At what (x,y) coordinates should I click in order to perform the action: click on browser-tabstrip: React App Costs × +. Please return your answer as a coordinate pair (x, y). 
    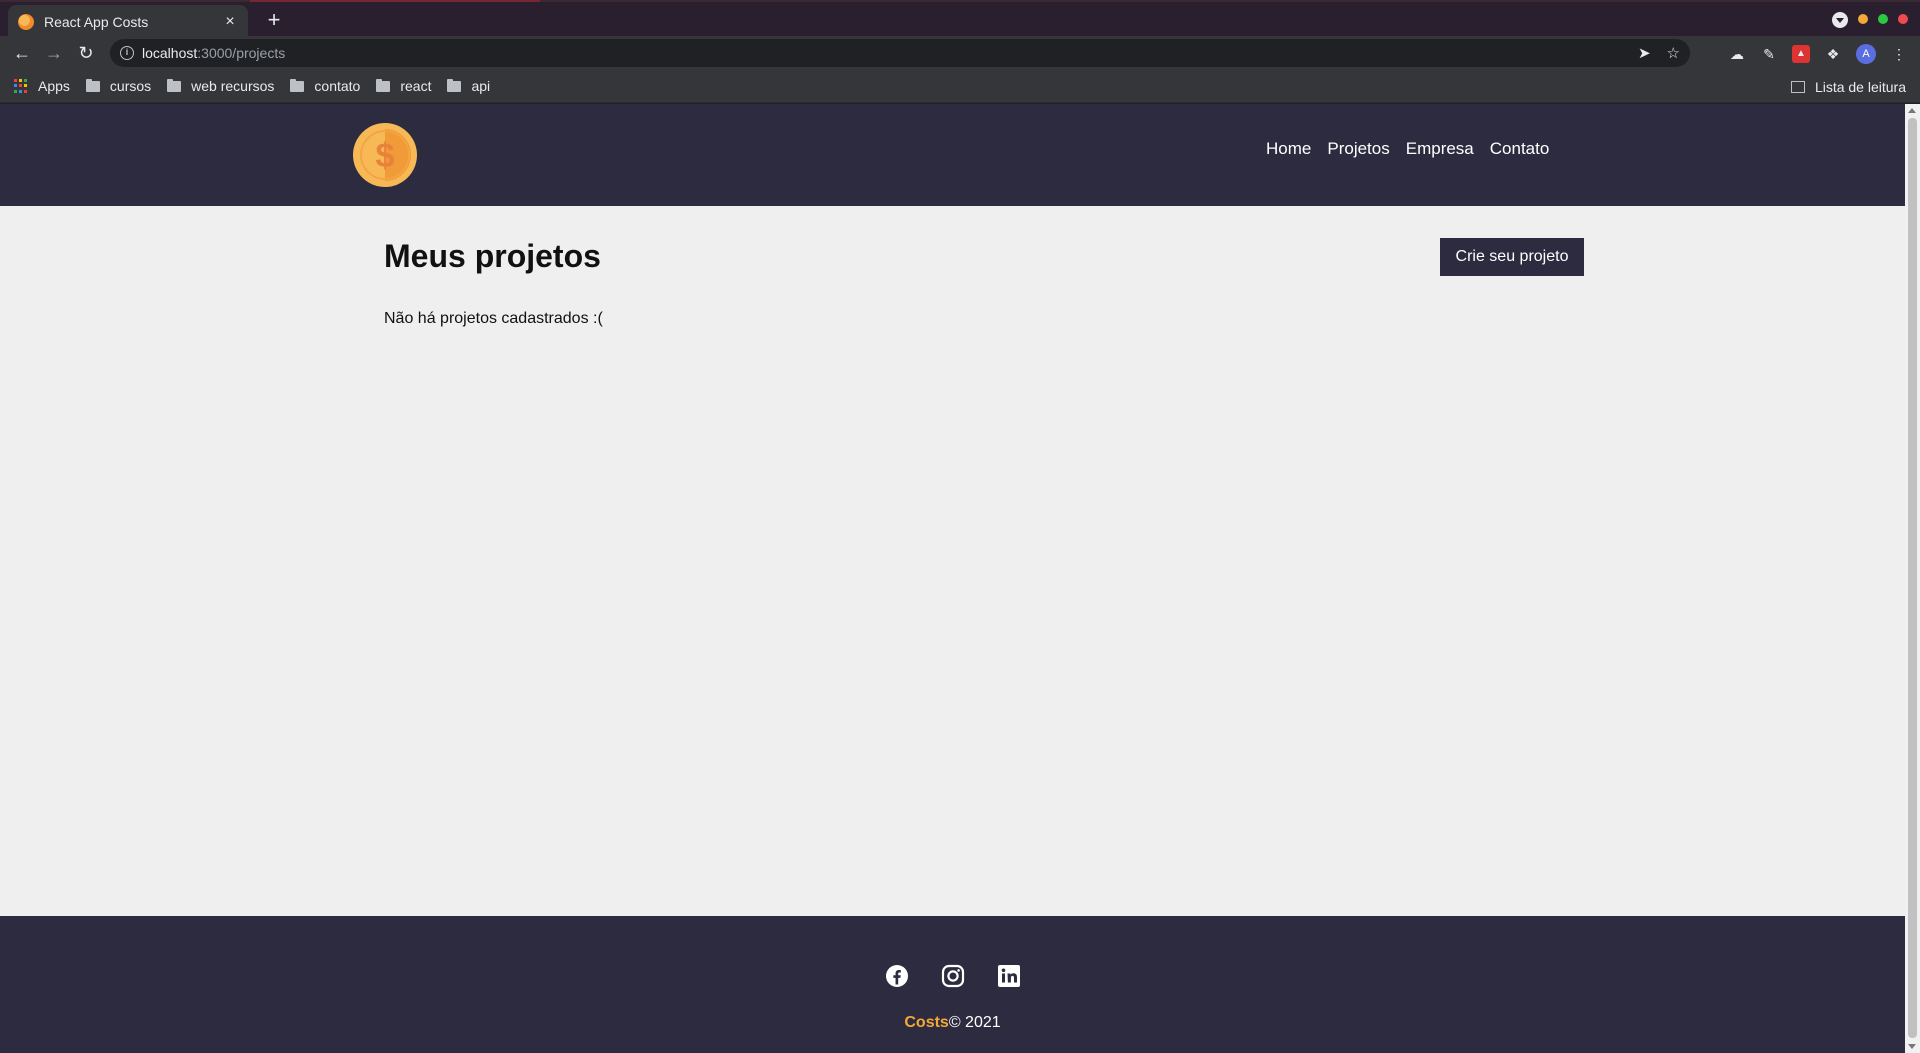
    Looking at the image, I should click on (960, 19).